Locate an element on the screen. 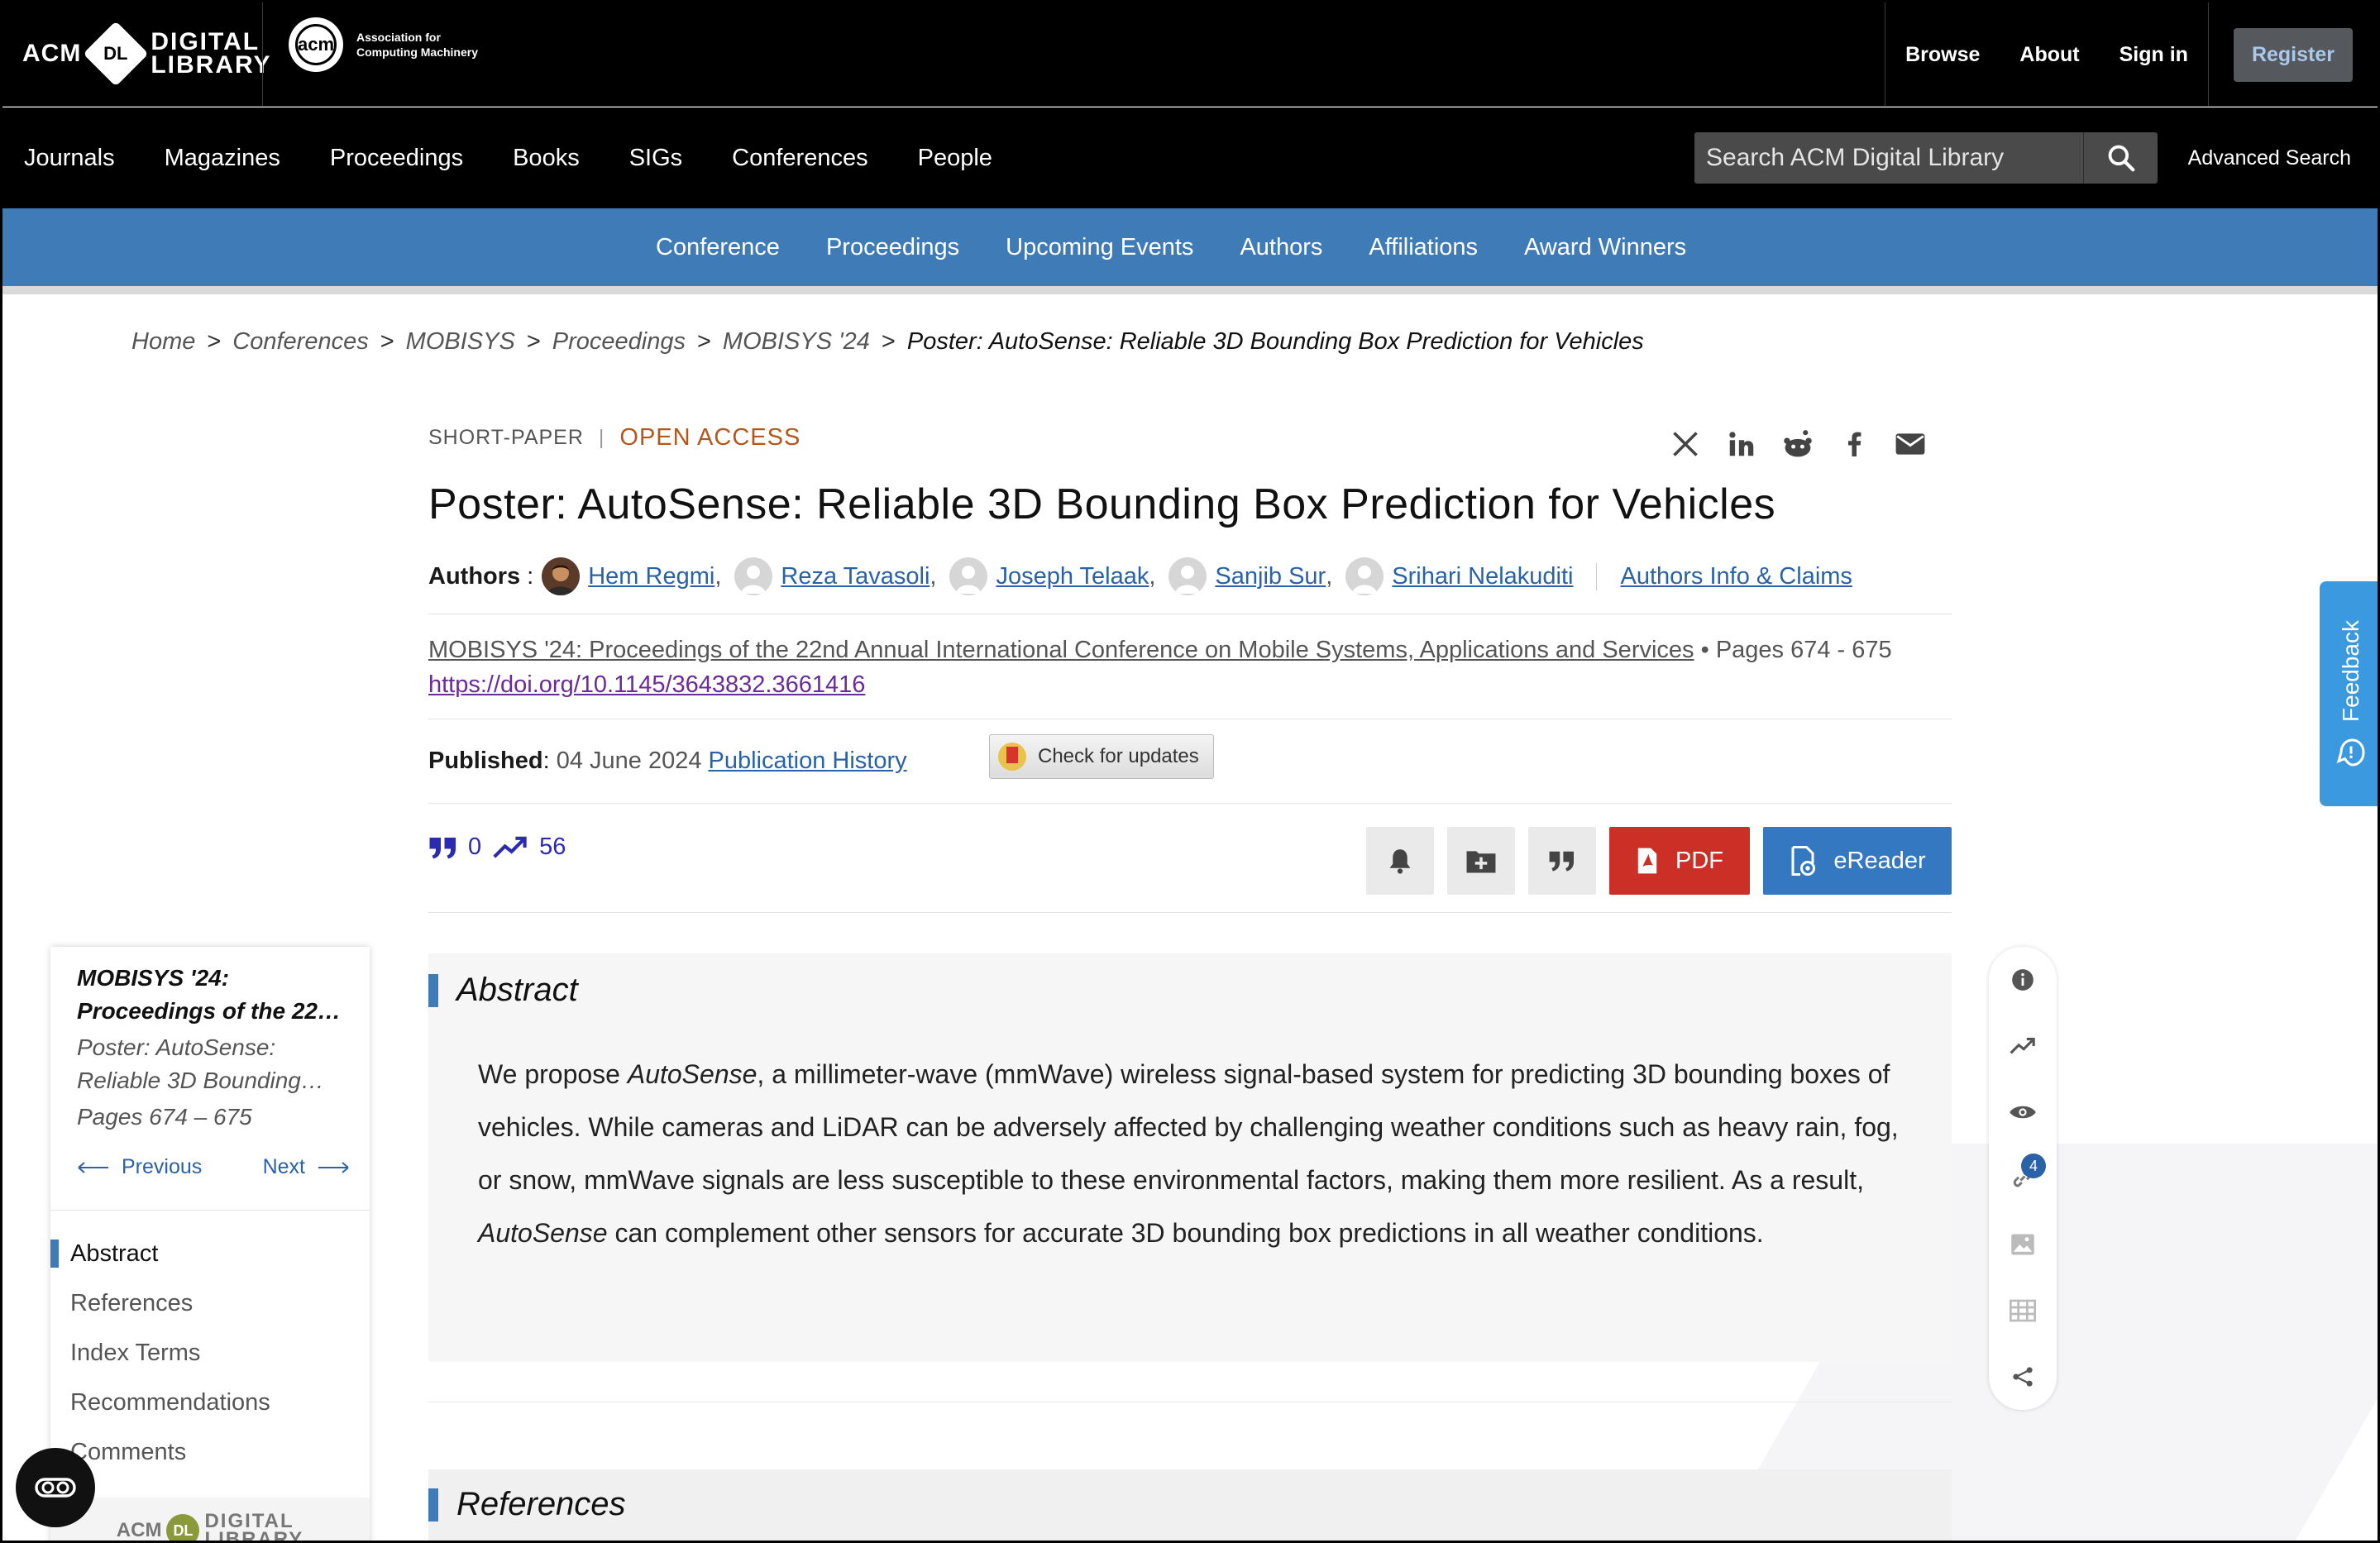 Image resolution: width=2380 pixels, height=1543 pixels. conf-nav-proceedings: Proceedings is located at coordinates (892, 248).